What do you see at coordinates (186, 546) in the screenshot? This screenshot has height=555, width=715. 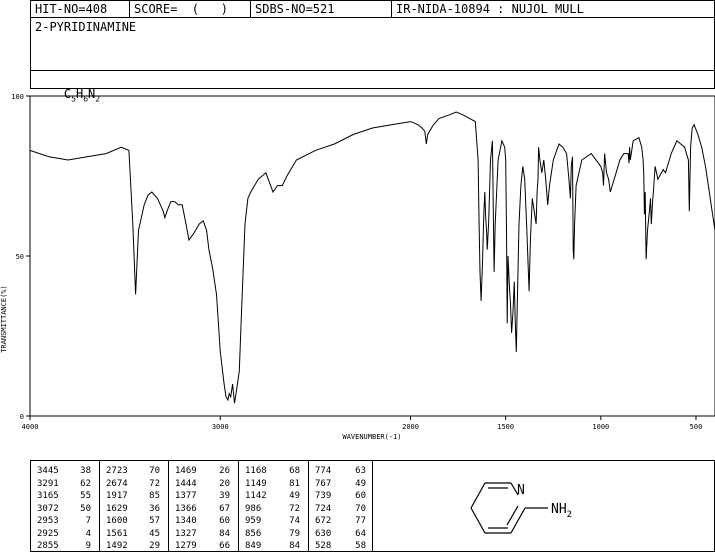 I see `peak-wavenumber: 1279` at bounding box center [186, 546].